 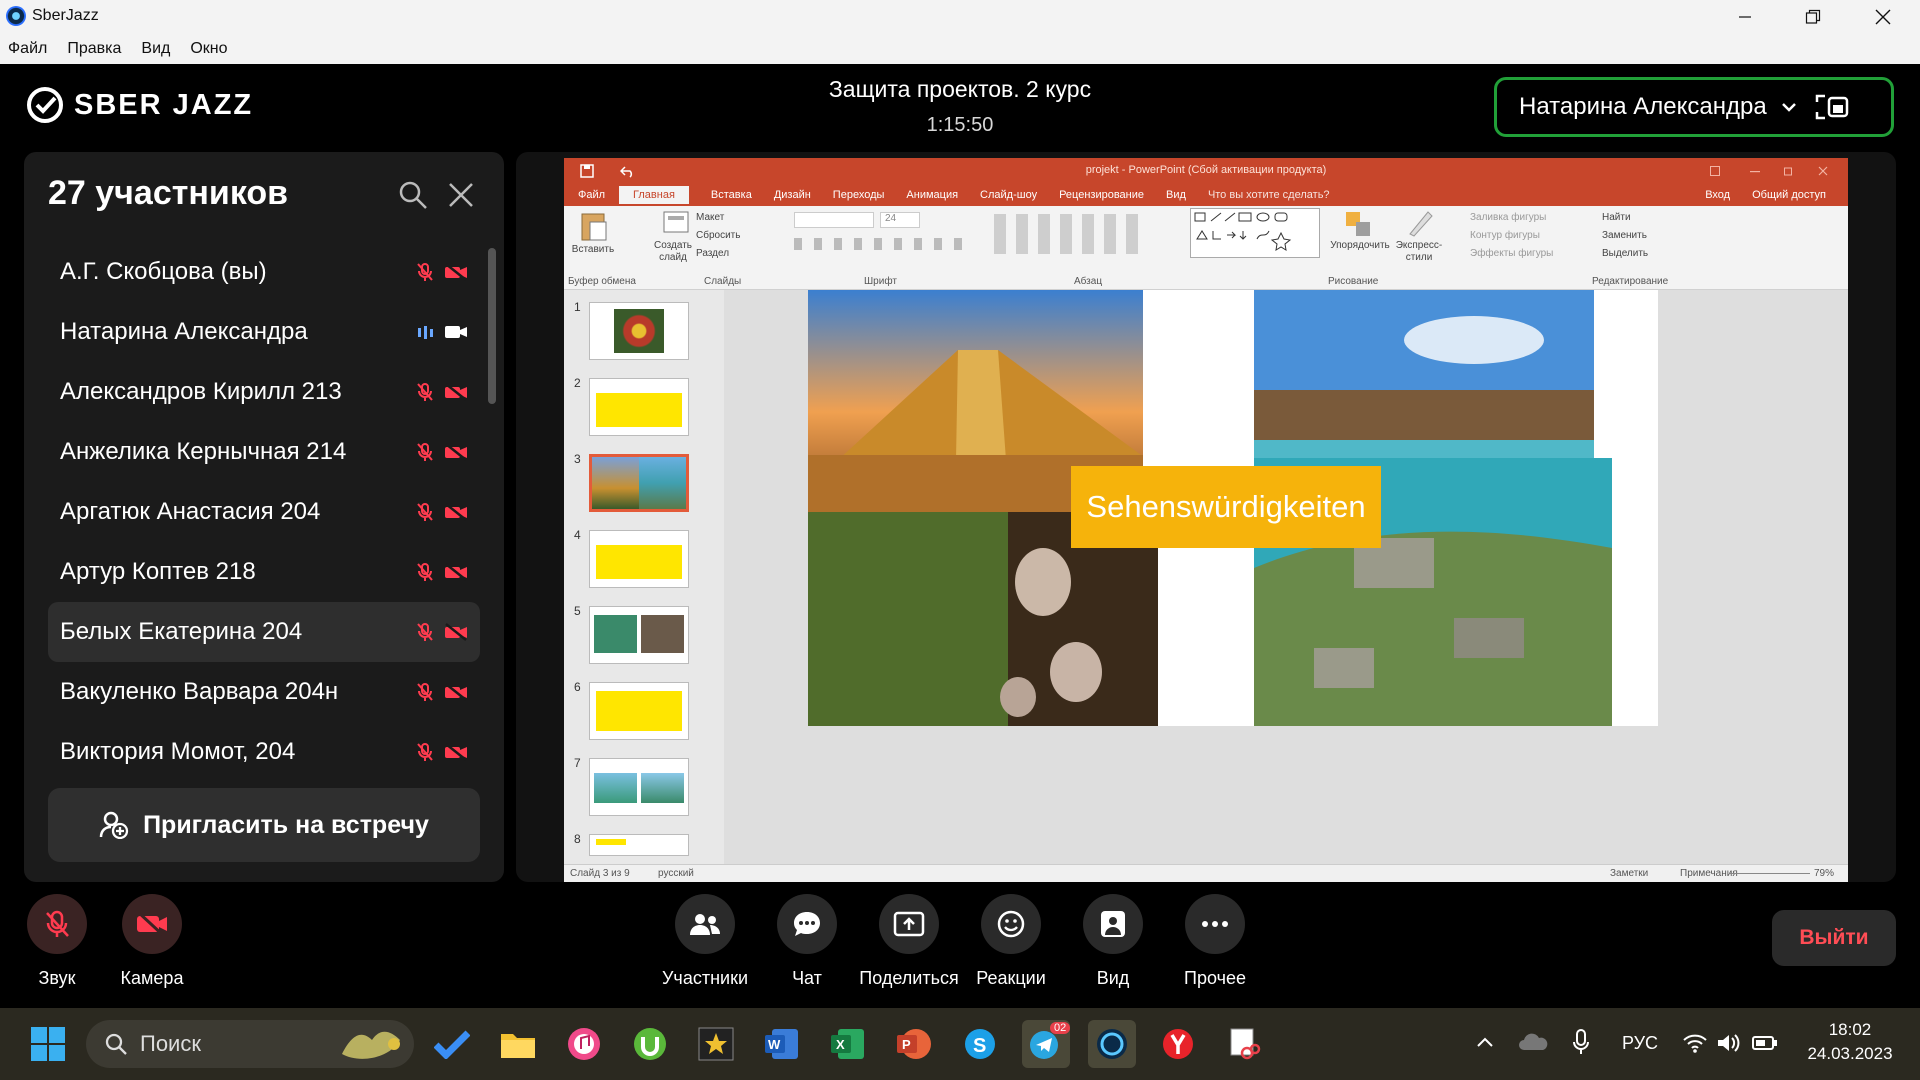 What do you see at coordinates (792, 195) in the screenshot?
I see `ppt-tab-design: Дизайн` at bounding box center [792, 195].